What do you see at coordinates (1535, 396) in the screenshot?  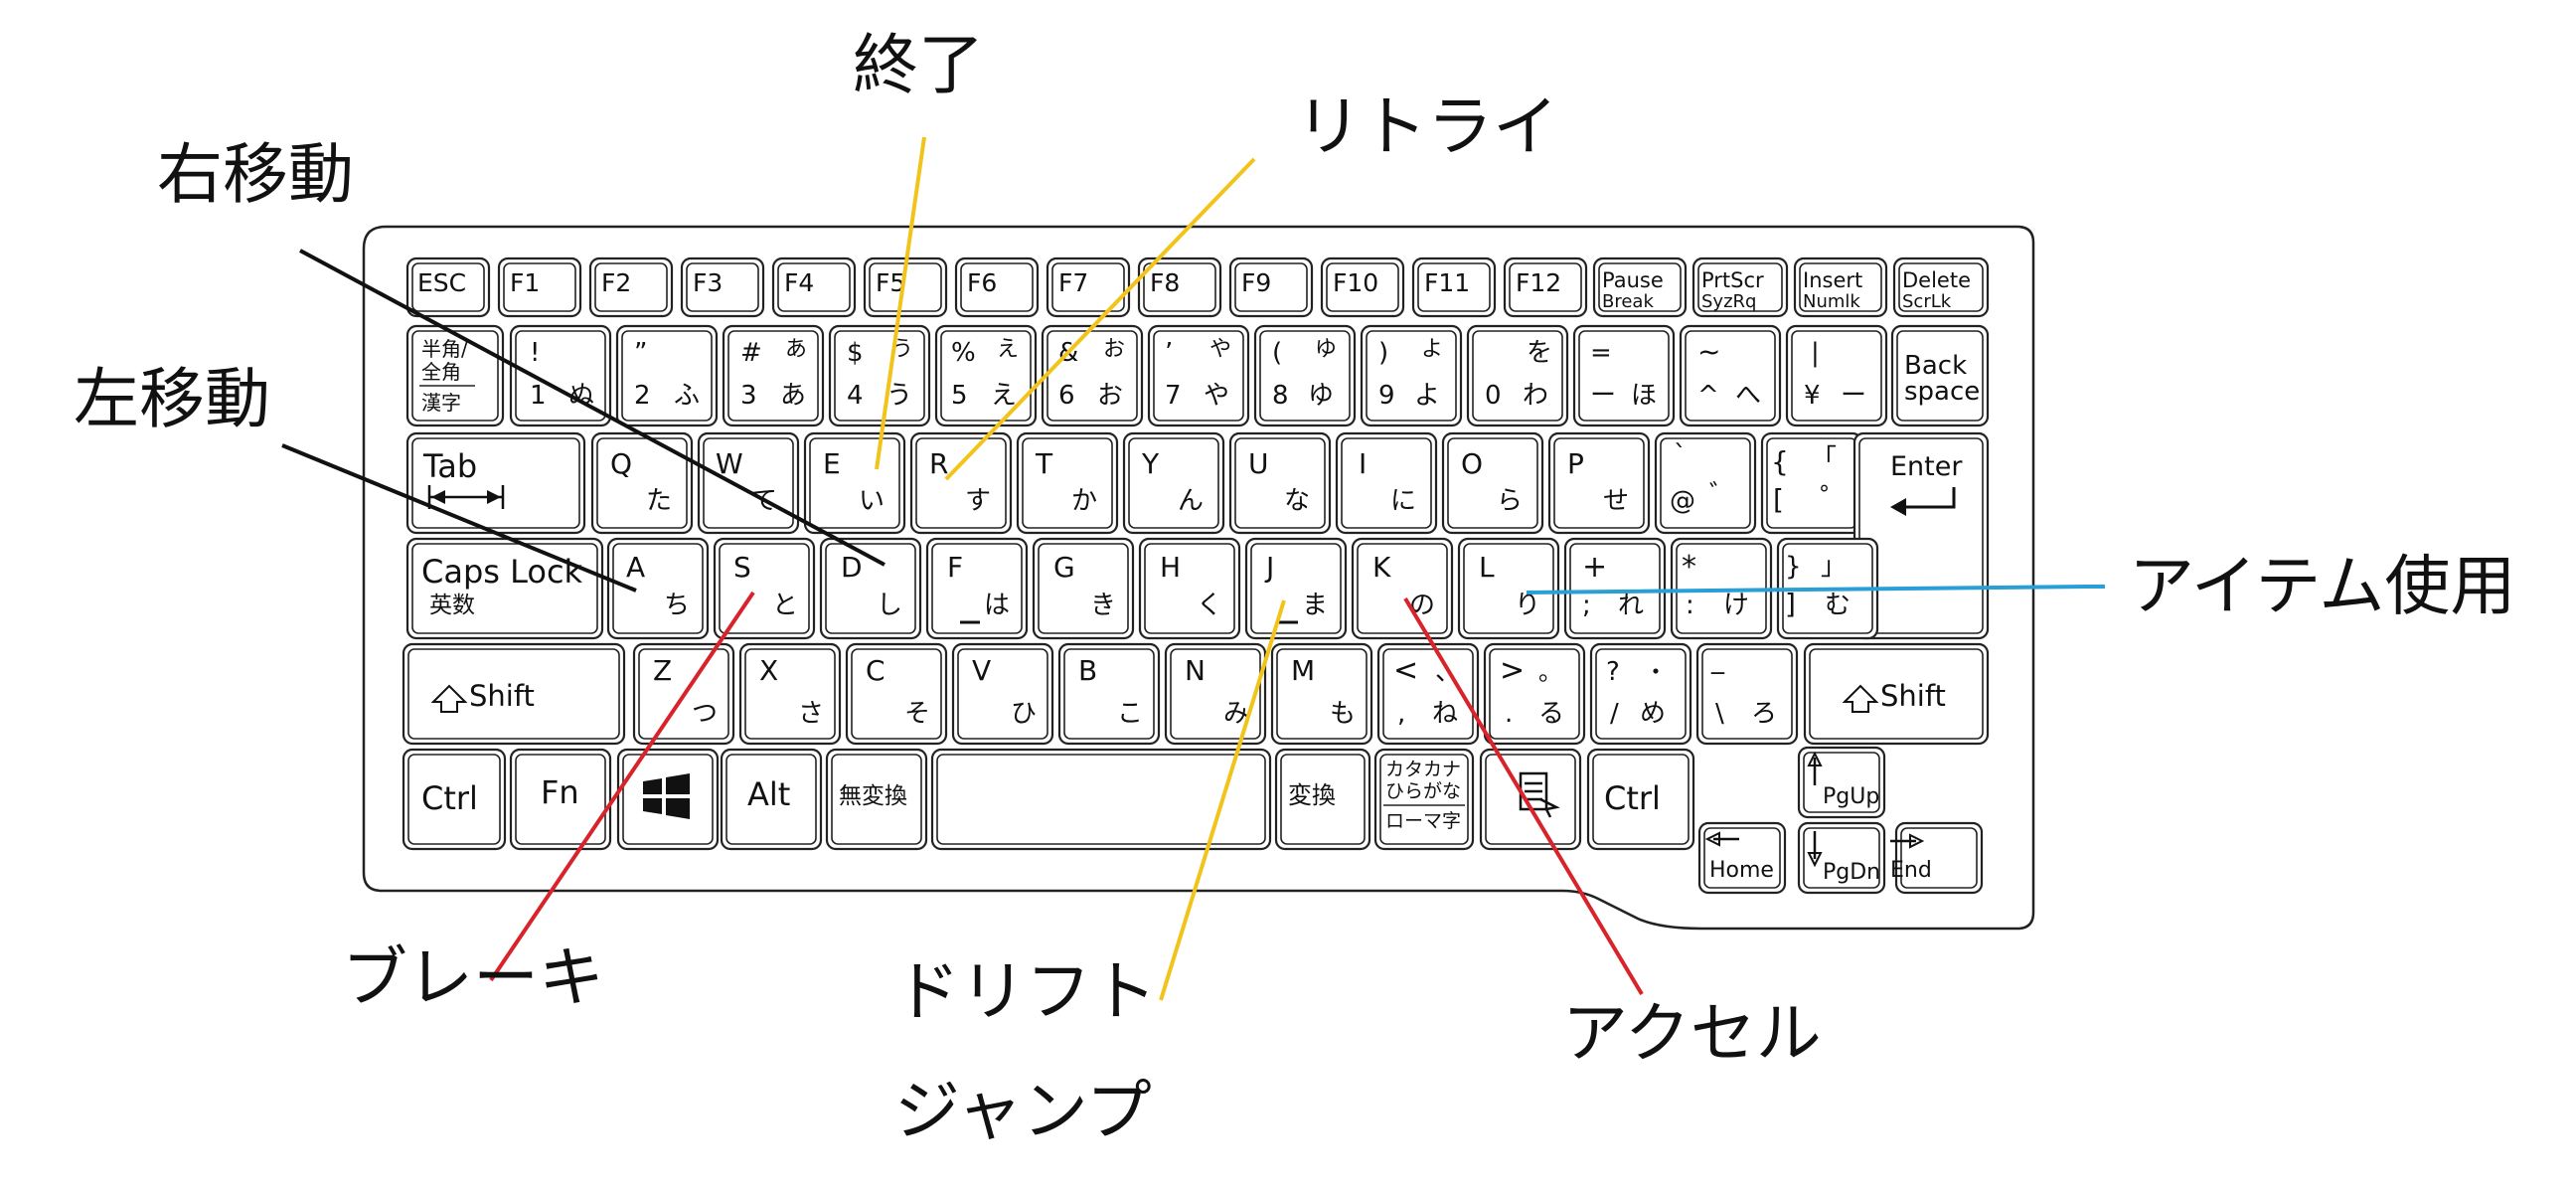 I see `key-label: わ` at bounding box center [1535, 396].